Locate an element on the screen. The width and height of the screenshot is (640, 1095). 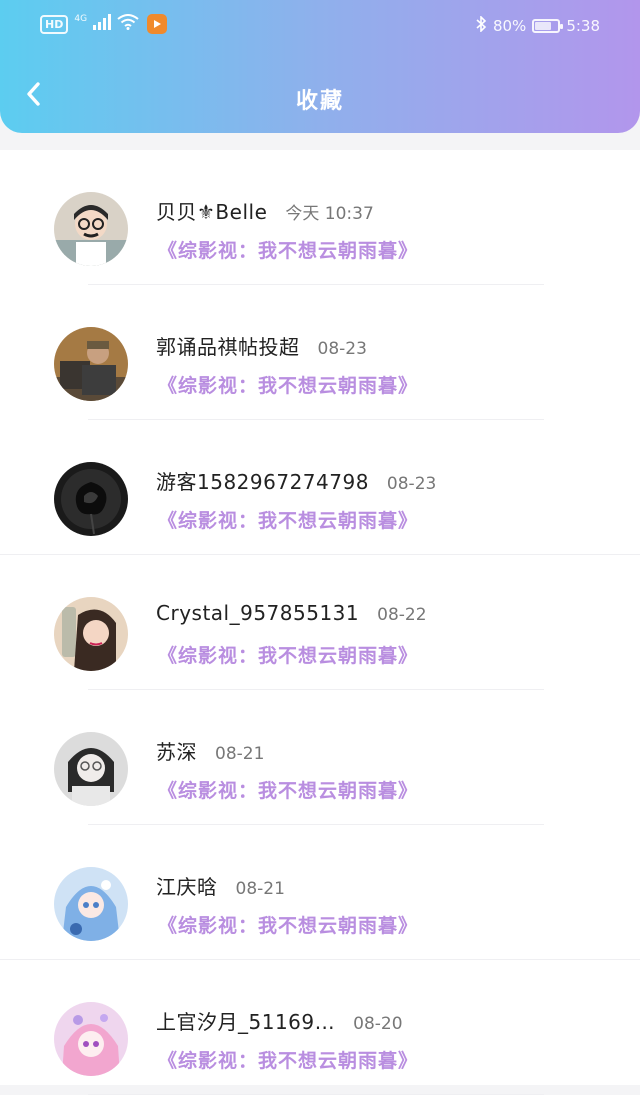
wifi-icon is located at coordinates (128, 24).